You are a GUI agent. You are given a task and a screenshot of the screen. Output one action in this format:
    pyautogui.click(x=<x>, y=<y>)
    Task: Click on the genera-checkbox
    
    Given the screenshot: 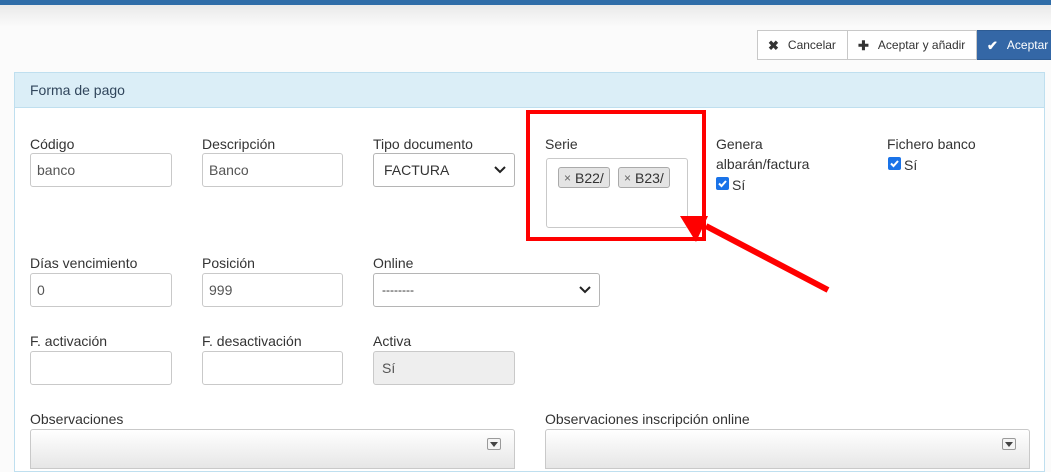 What is the action you would take?
    pyautogui.click(x=722, y=183)
    